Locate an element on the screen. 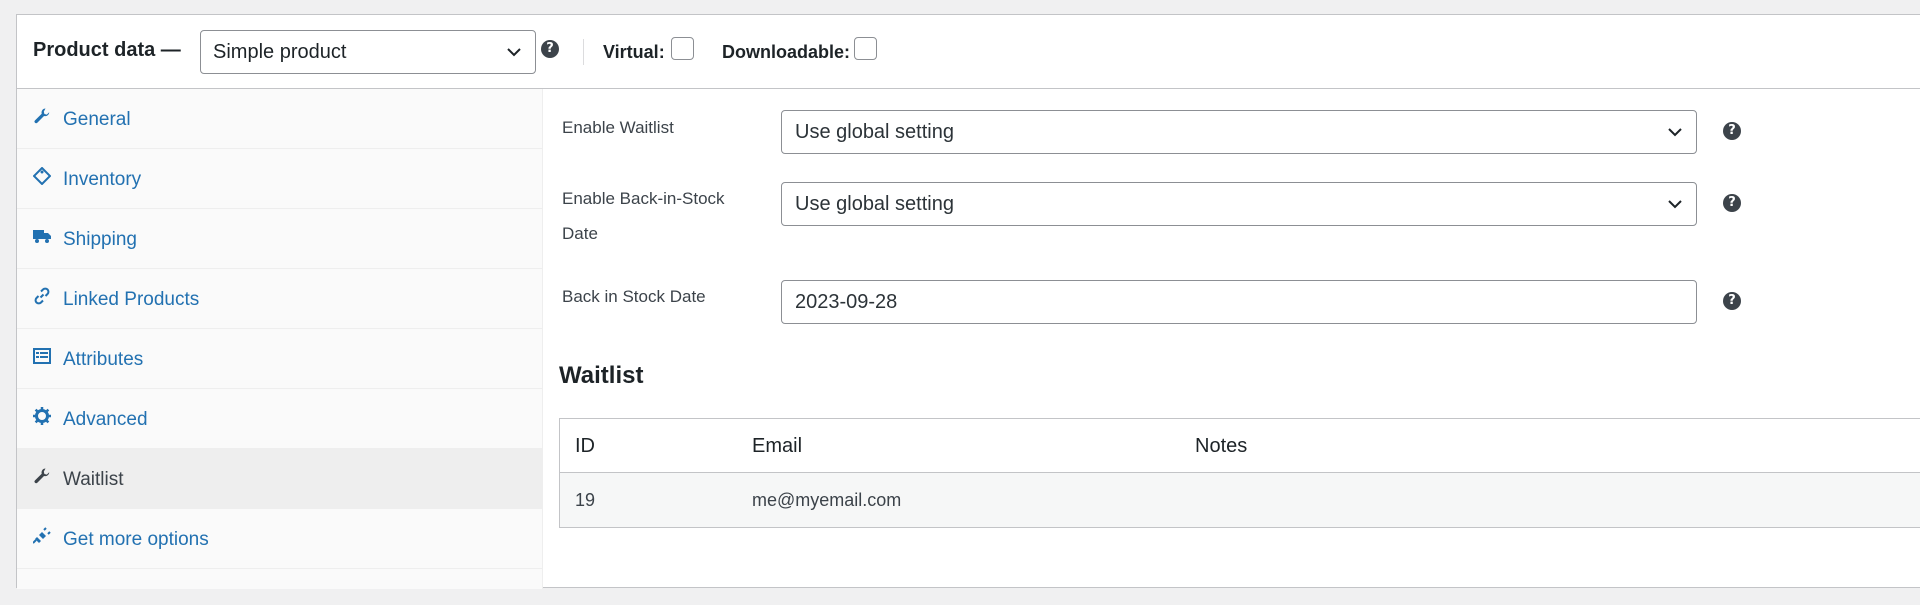  waitlist-heading: Waitlist is located at coordinates (601, 375).